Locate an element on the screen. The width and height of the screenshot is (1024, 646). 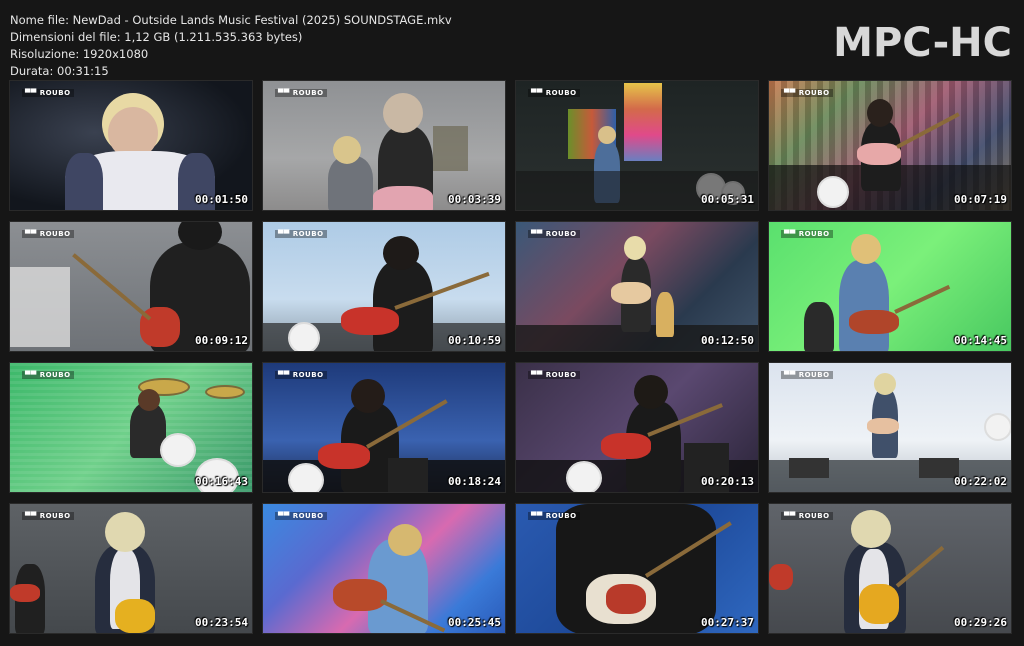
thumbnail: ▀▀ ROUBO 00:18:24 is located at coordinates (384, 427).